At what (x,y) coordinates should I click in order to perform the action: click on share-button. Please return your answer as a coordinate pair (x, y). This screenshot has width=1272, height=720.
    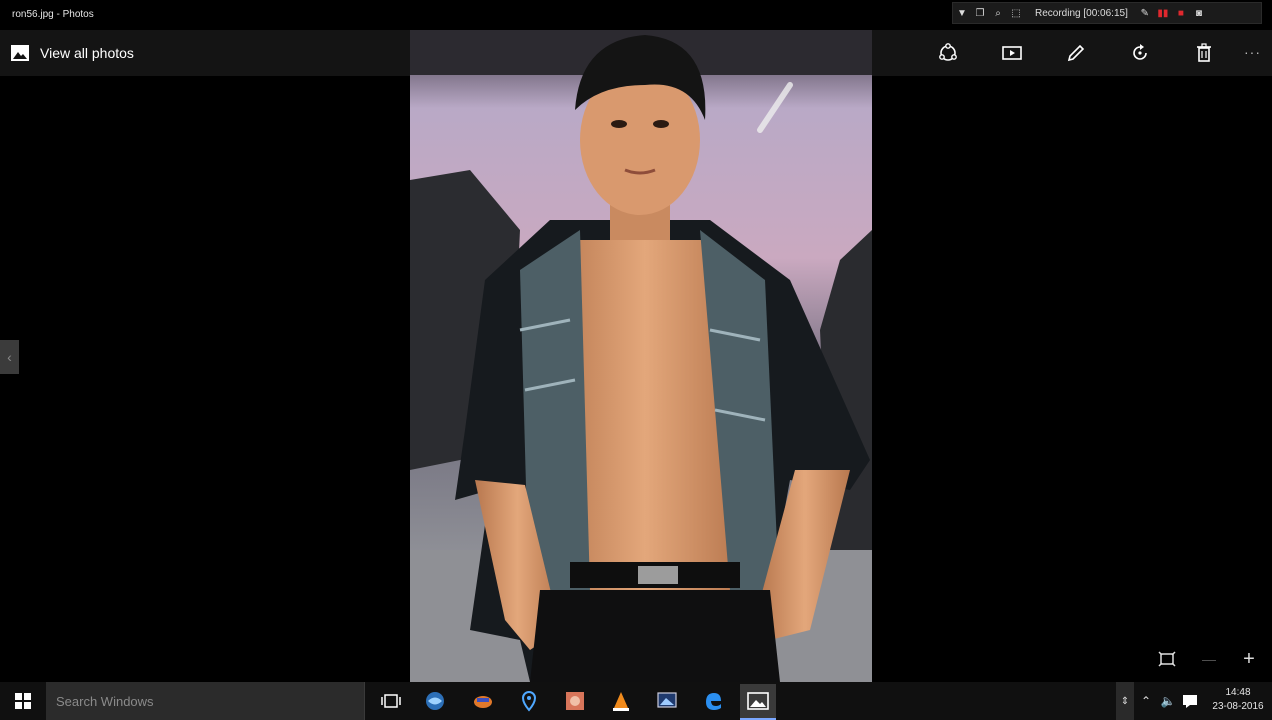
    Looking at the image, I should click on (948, 53).